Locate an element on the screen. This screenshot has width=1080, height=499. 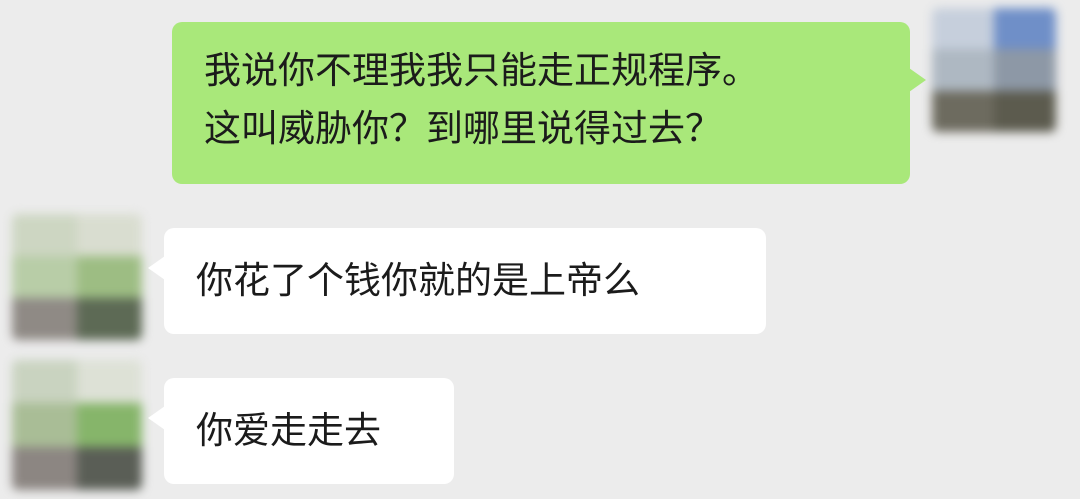
message-text: 这叫威胁你？到哪里说得过去？ is located at coordinates (463, 128).